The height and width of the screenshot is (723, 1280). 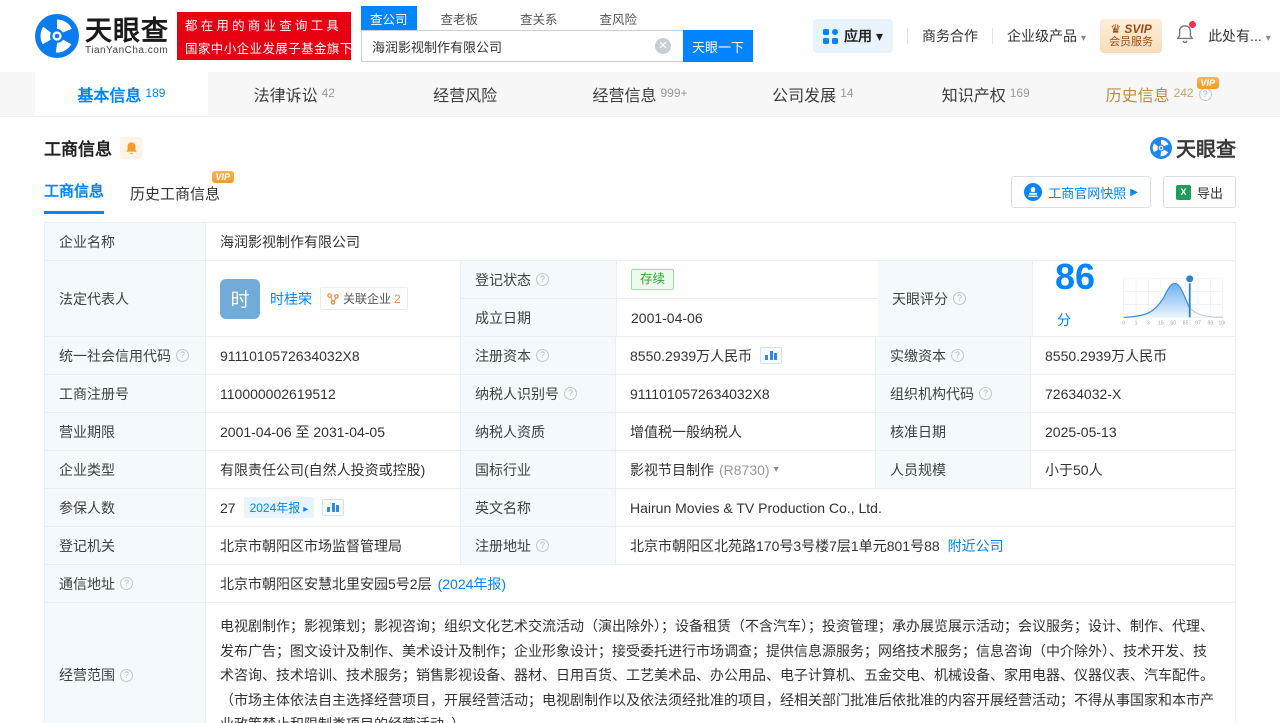 I want to click on annual-report-badge: 2024年报, so click(x=279, y=507).